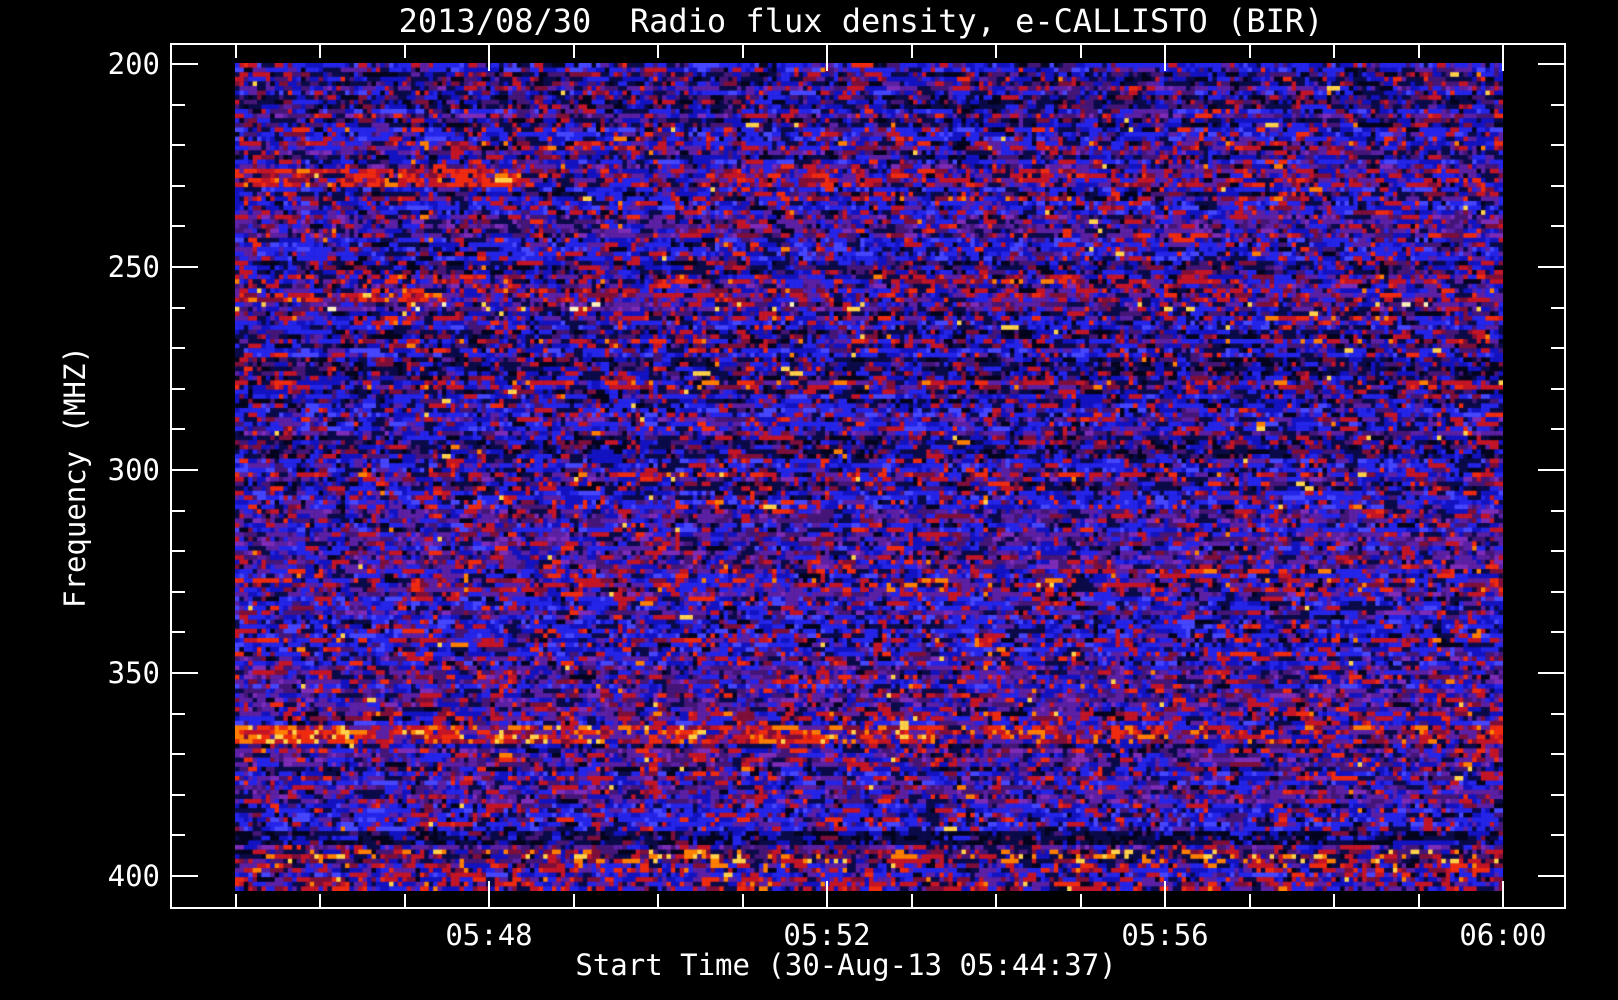  I want to click on x-tick-label: 05:52, so click(827, 935).